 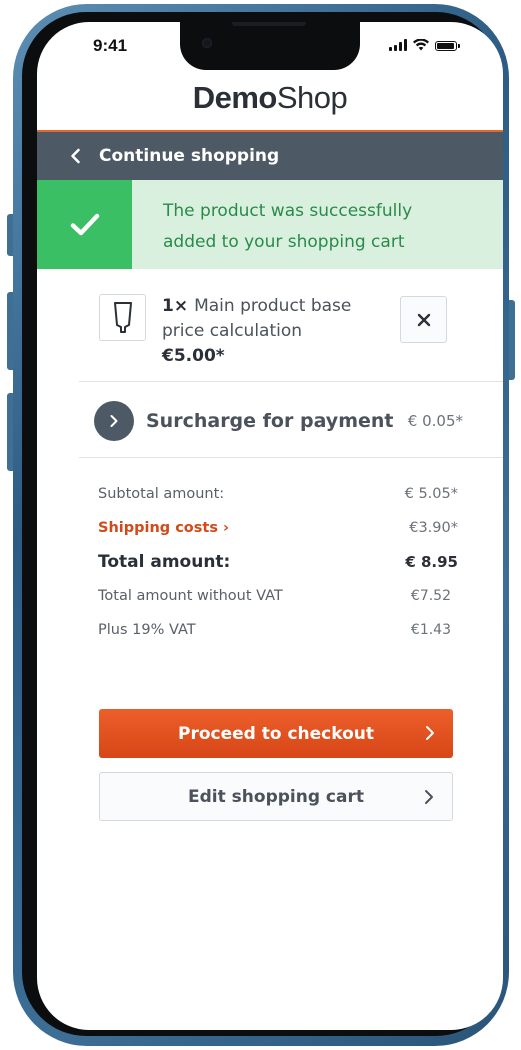 What do you see at coordinates (512, 340) in the screenshot?
I see `phone-power-button` at bounding box center [512, 340].